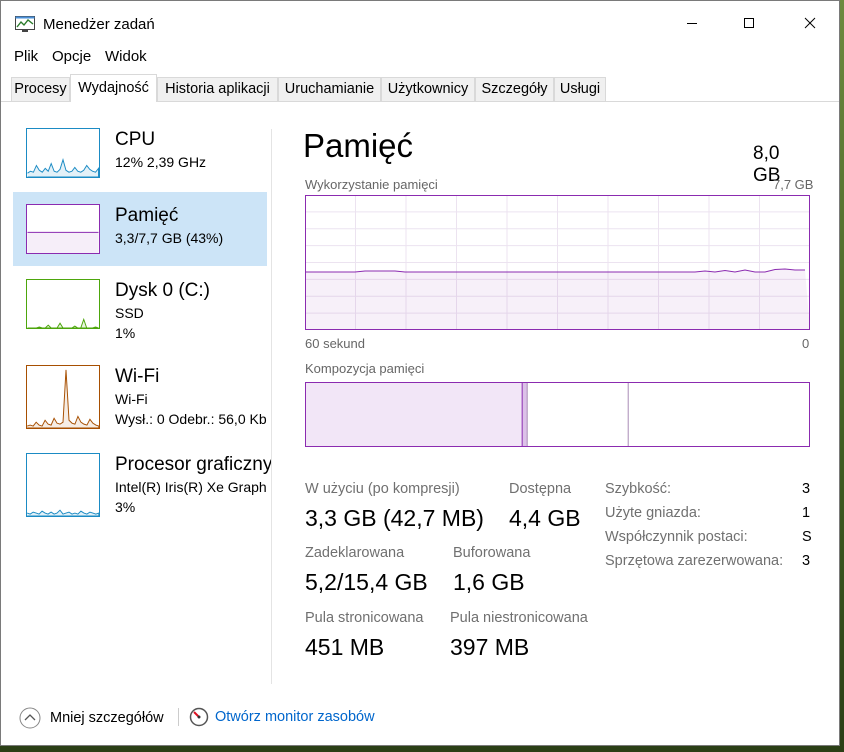  I want to click on detail-speed-value: 3, so click(806, 489).